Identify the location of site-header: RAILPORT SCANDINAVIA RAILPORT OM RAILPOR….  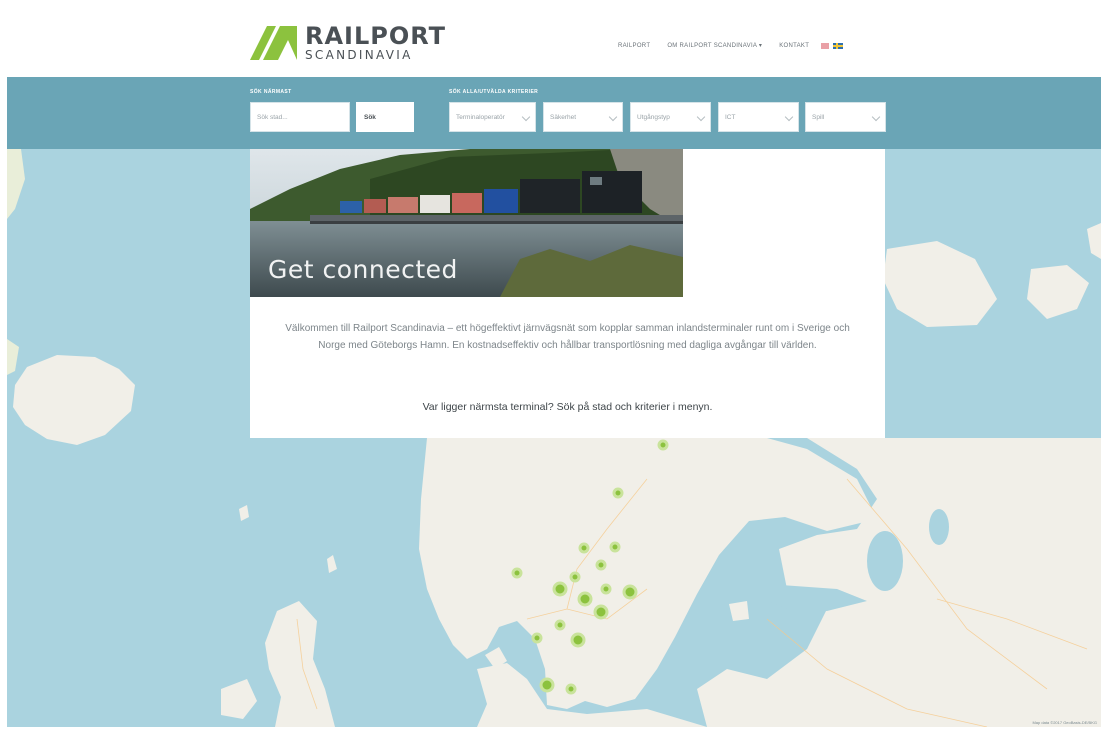
(554, 42).